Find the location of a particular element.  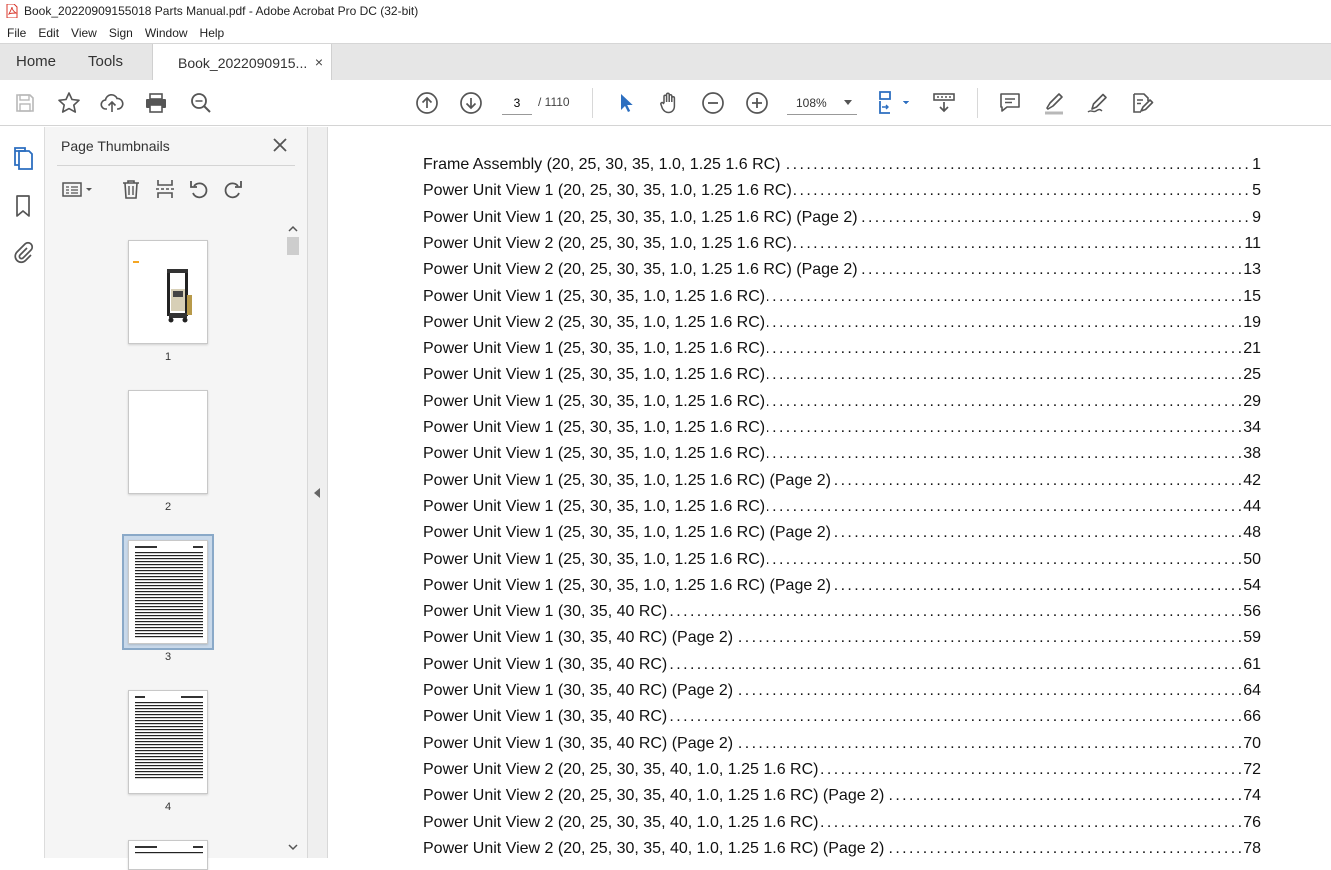

scroll-up-icon is located at coordinates (293, 229).